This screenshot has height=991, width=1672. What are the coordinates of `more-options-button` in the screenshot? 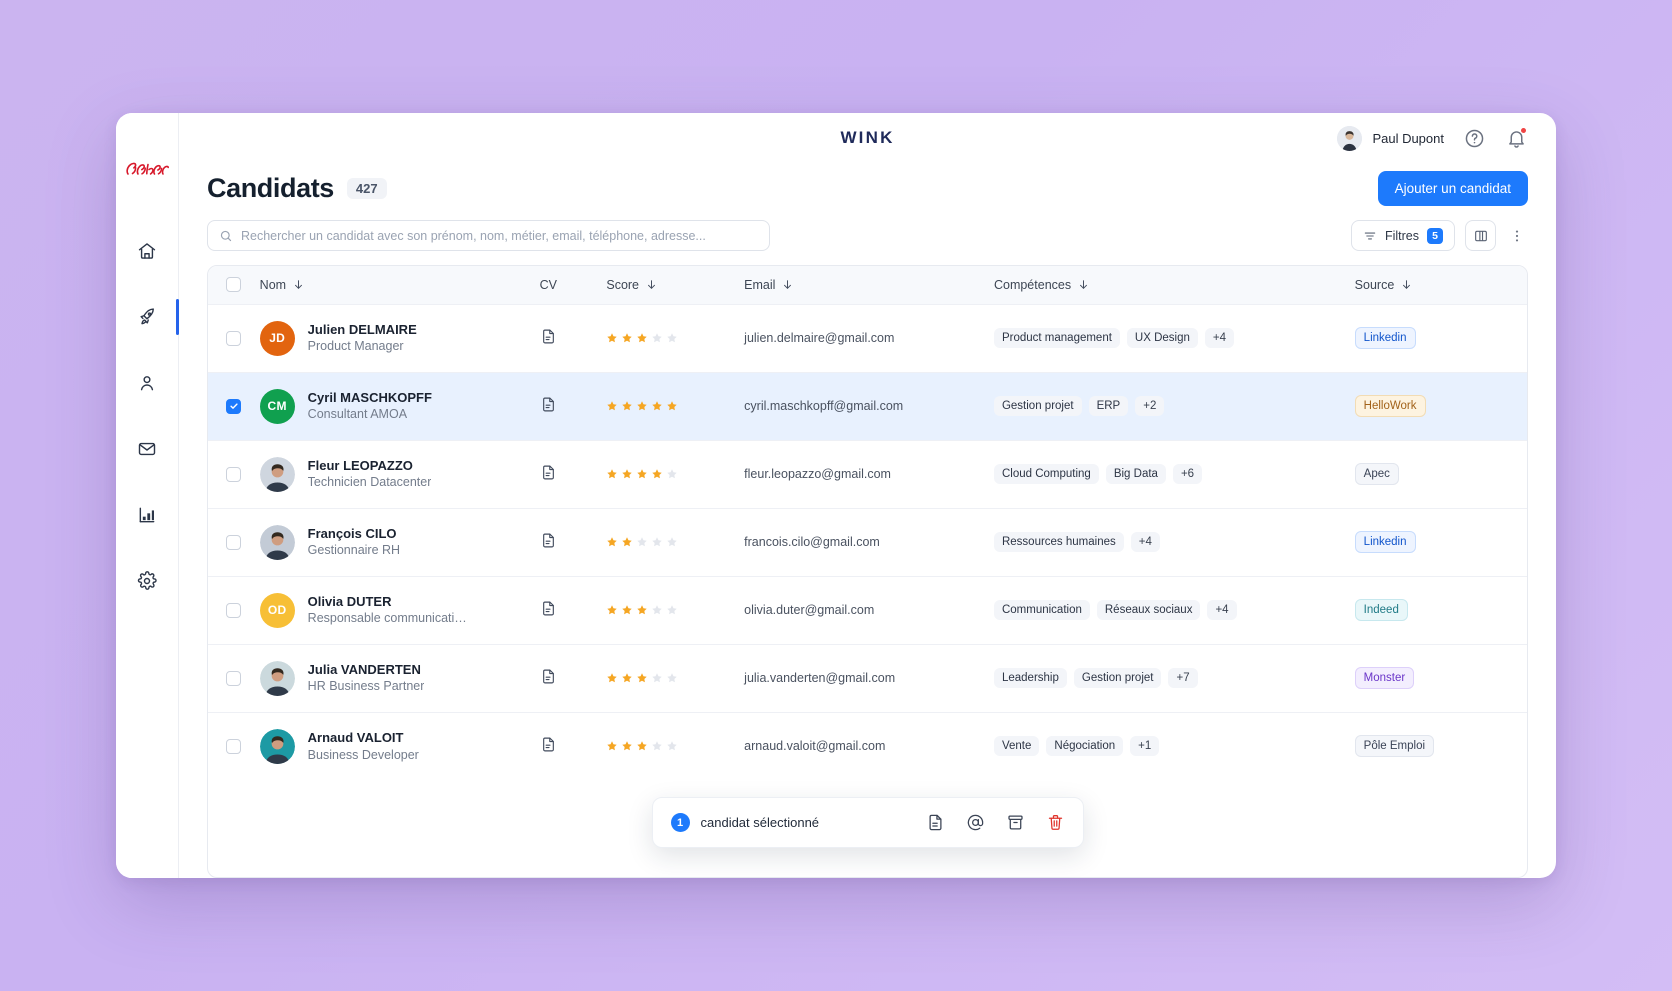 It's located at (1517, 235).